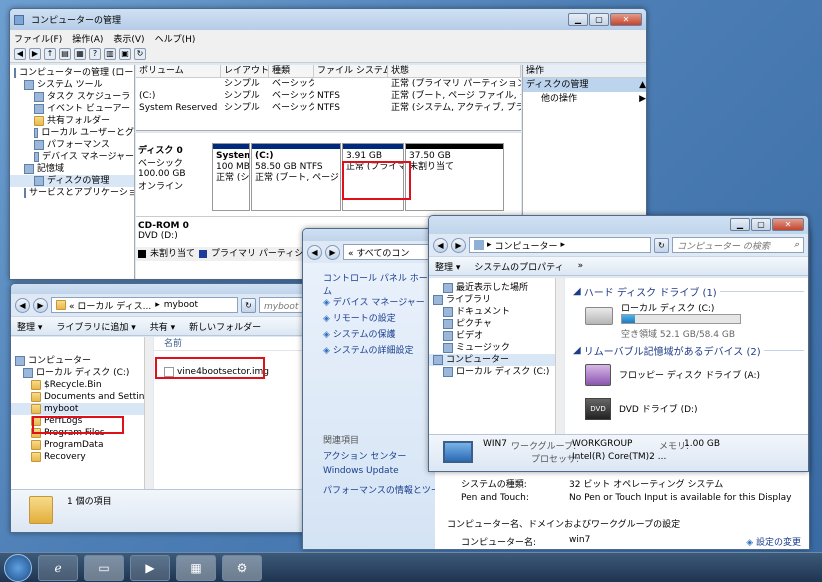 This screenshot has height=582, width=822. What do you see at coordinates (379, 457) in the screenshot?
I see `related-link: アクション センター` at bounding box center [379, 457].